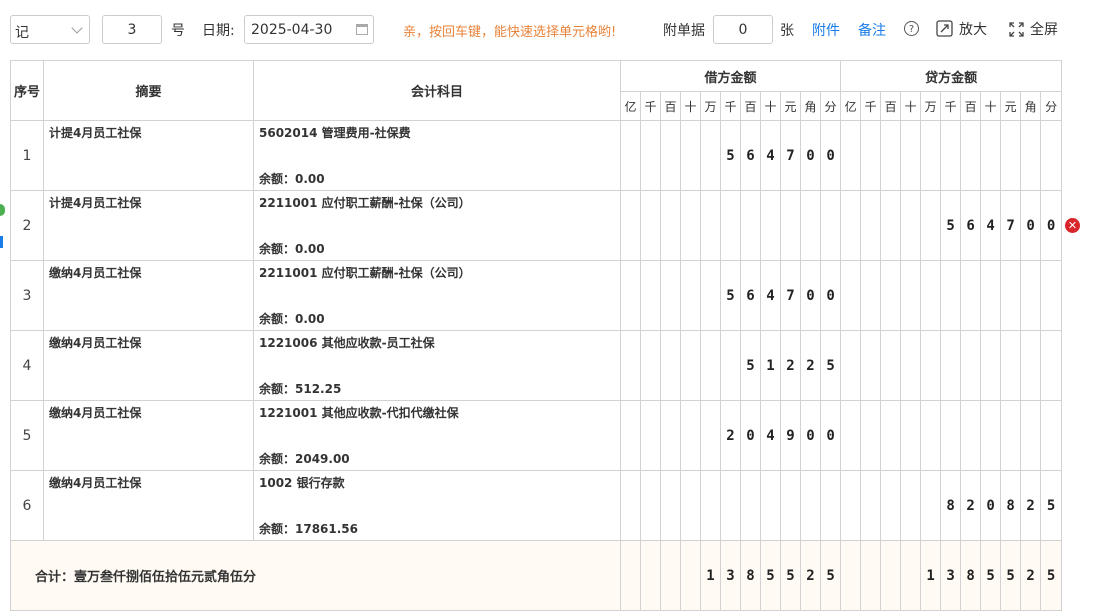 The height and width of the screenshot is (611, 1104). Describe the element at coordinates (536, 155) in the screenshot. I see `table-row: 1 计提4月员工社保 5602014 管理费用-社保费 余额：0.00 5 6 4 7 0 0` at that location.